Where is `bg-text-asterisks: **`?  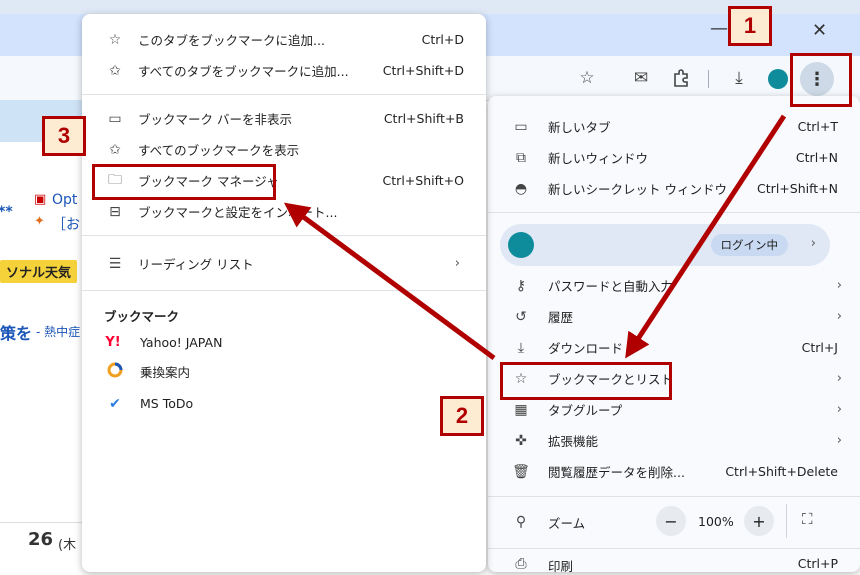
bg-text-asterisks: ** is located at coordinates (6, 212).